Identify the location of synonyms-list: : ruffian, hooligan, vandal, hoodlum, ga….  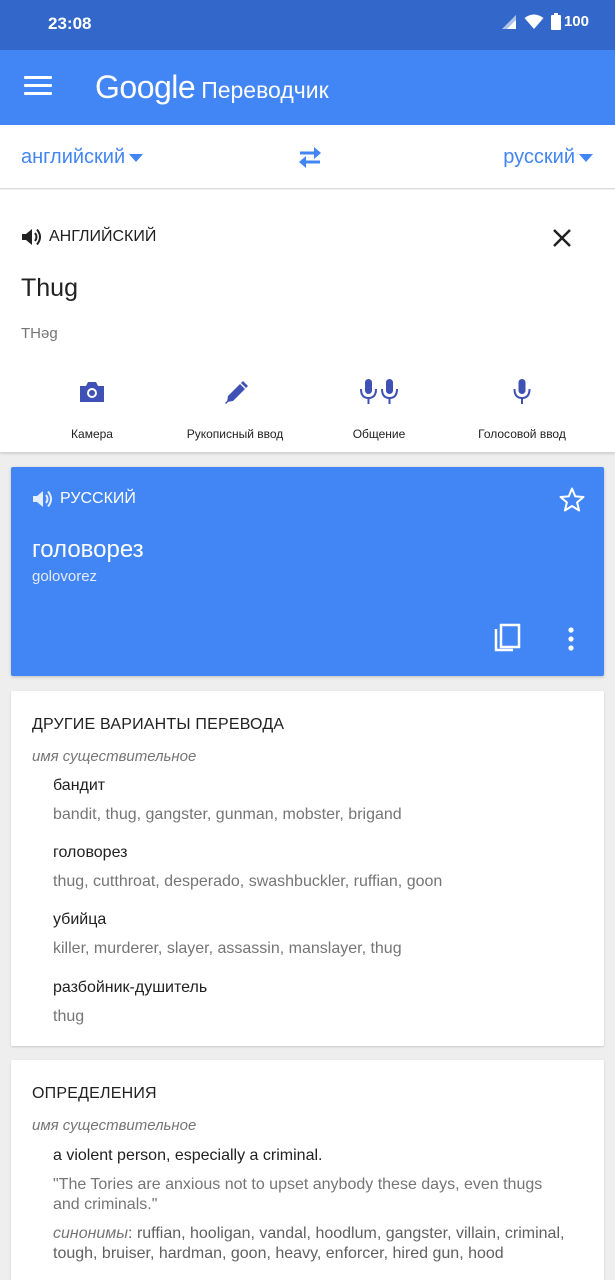
(309, 1243).